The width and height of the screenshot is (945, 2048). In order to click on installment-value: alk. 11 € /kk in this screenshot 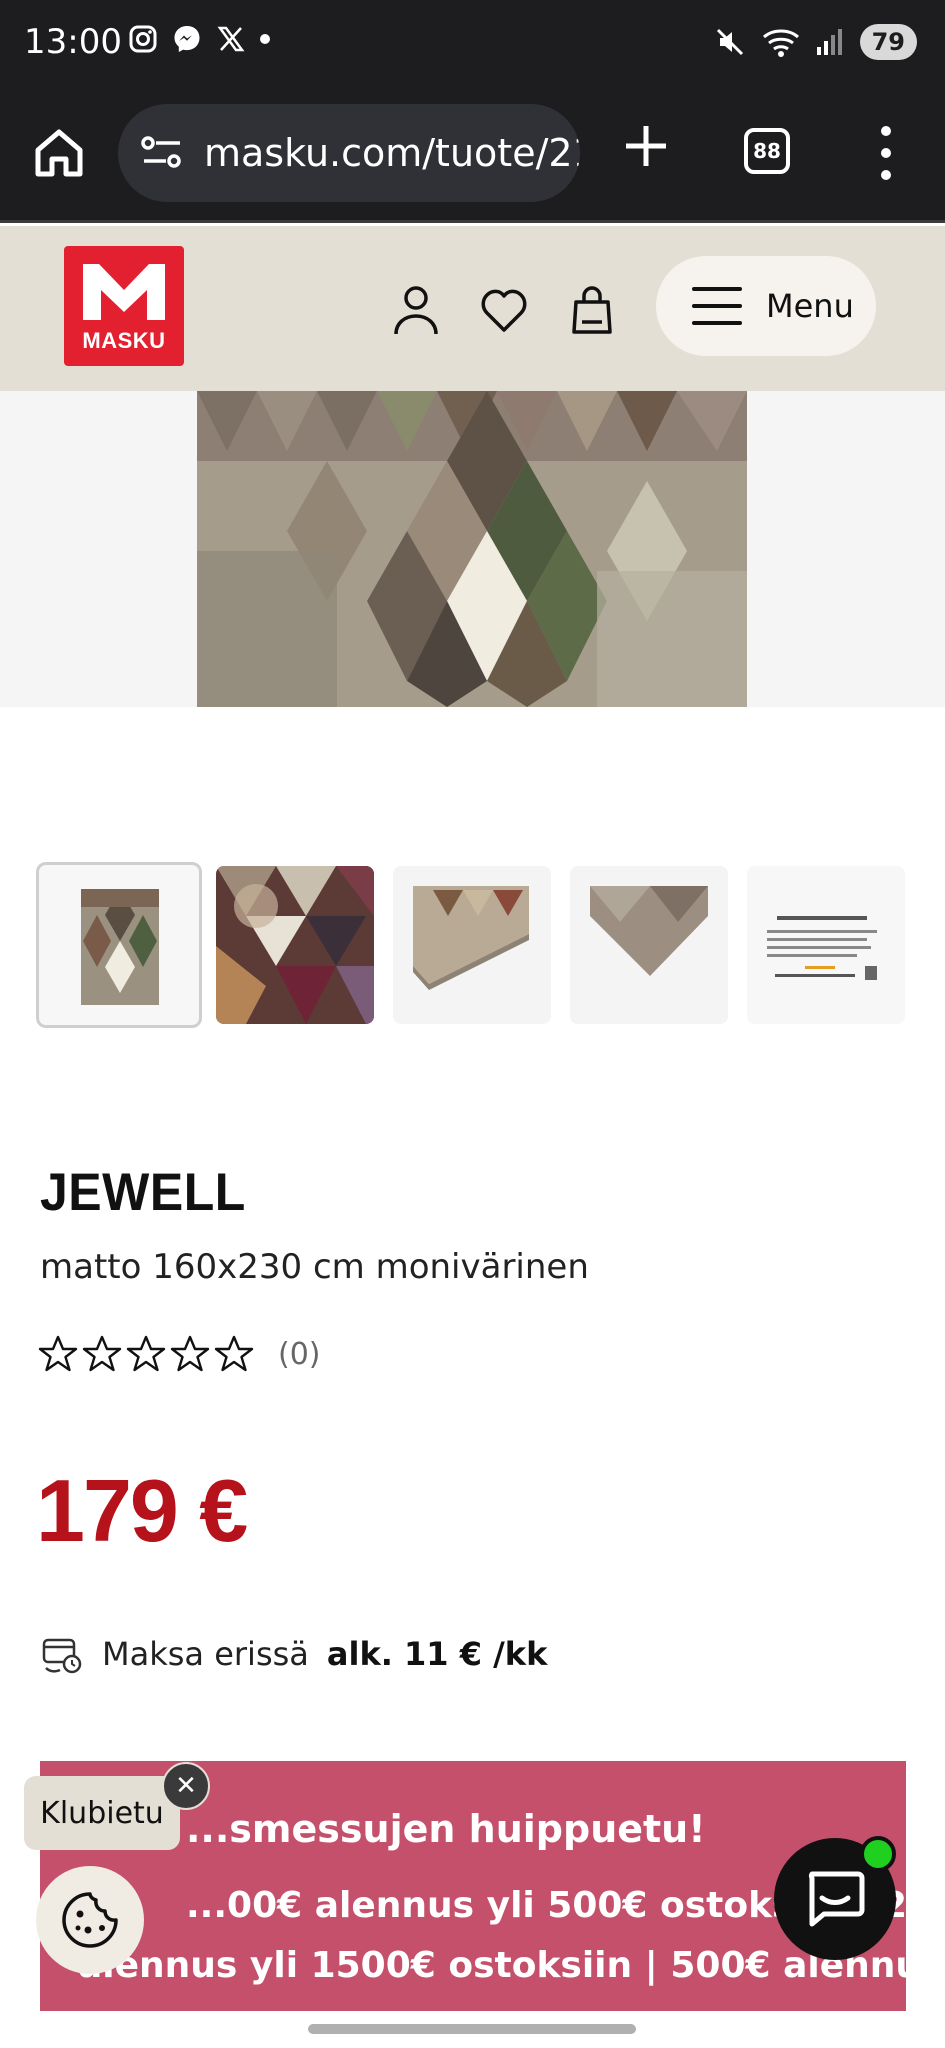, I will do `click(437, 1654)`.